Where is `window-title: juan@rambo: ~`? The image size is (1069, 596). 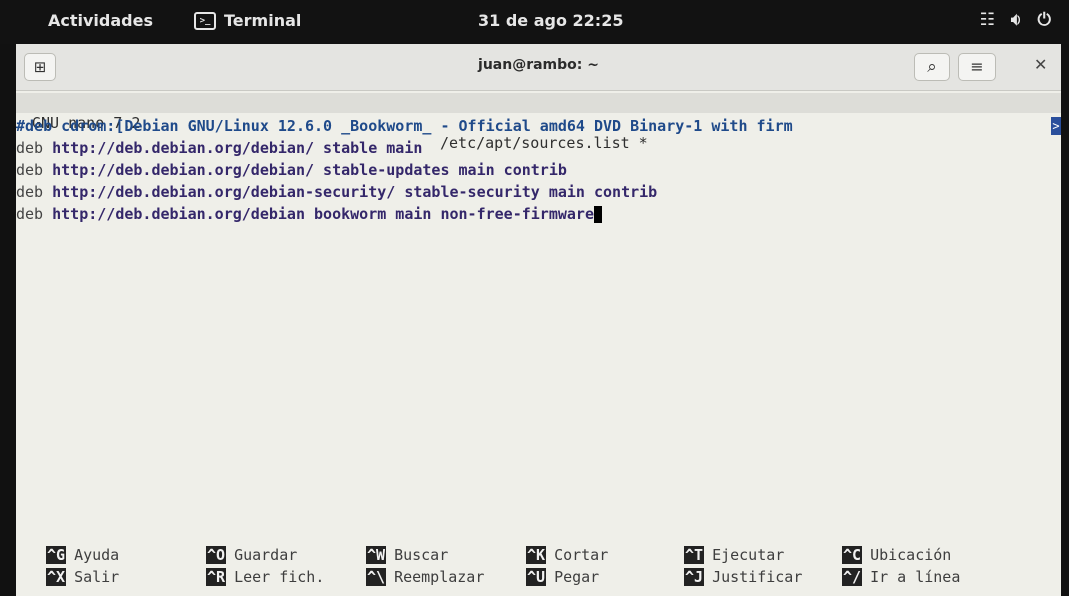
window-title: juan@rambo: ~ is located at coordinates (538, 65).